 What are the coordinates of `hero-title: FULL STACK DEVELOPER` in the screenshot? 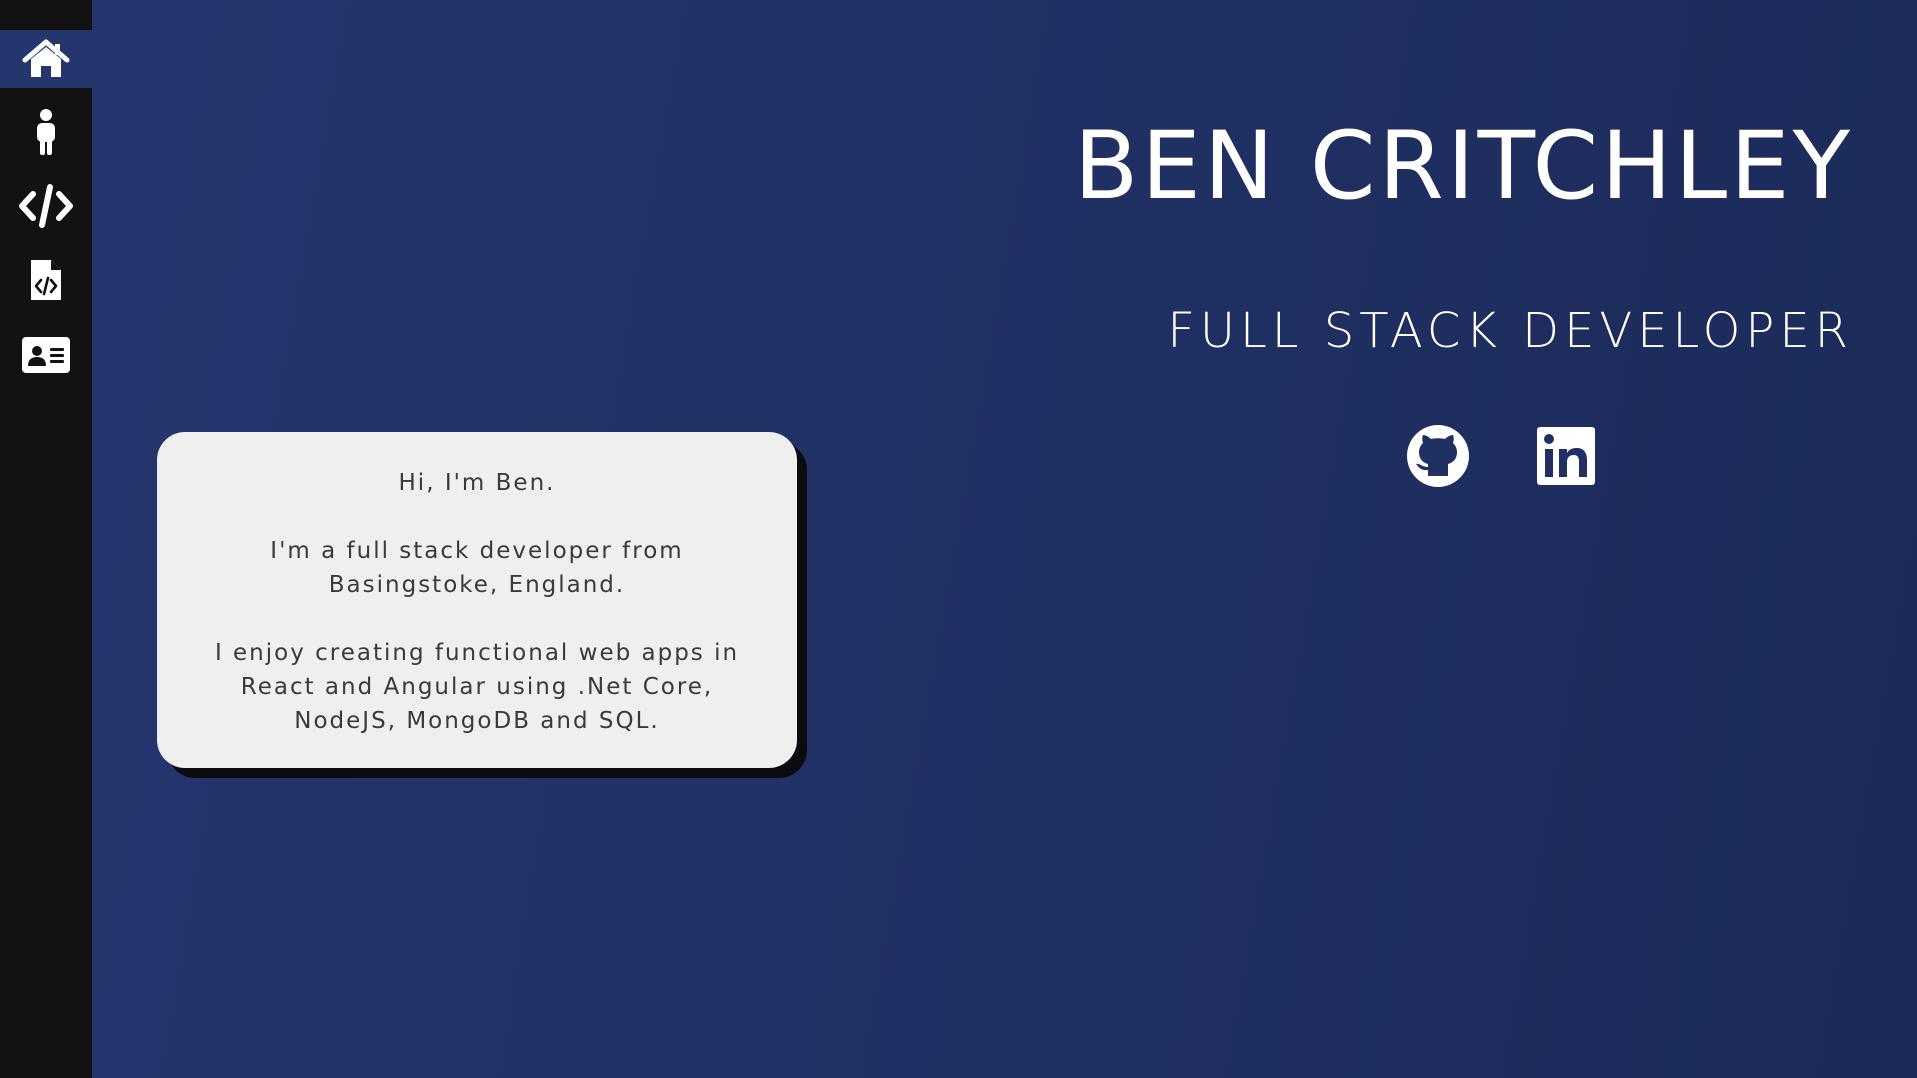 It's located at (1510, 331).